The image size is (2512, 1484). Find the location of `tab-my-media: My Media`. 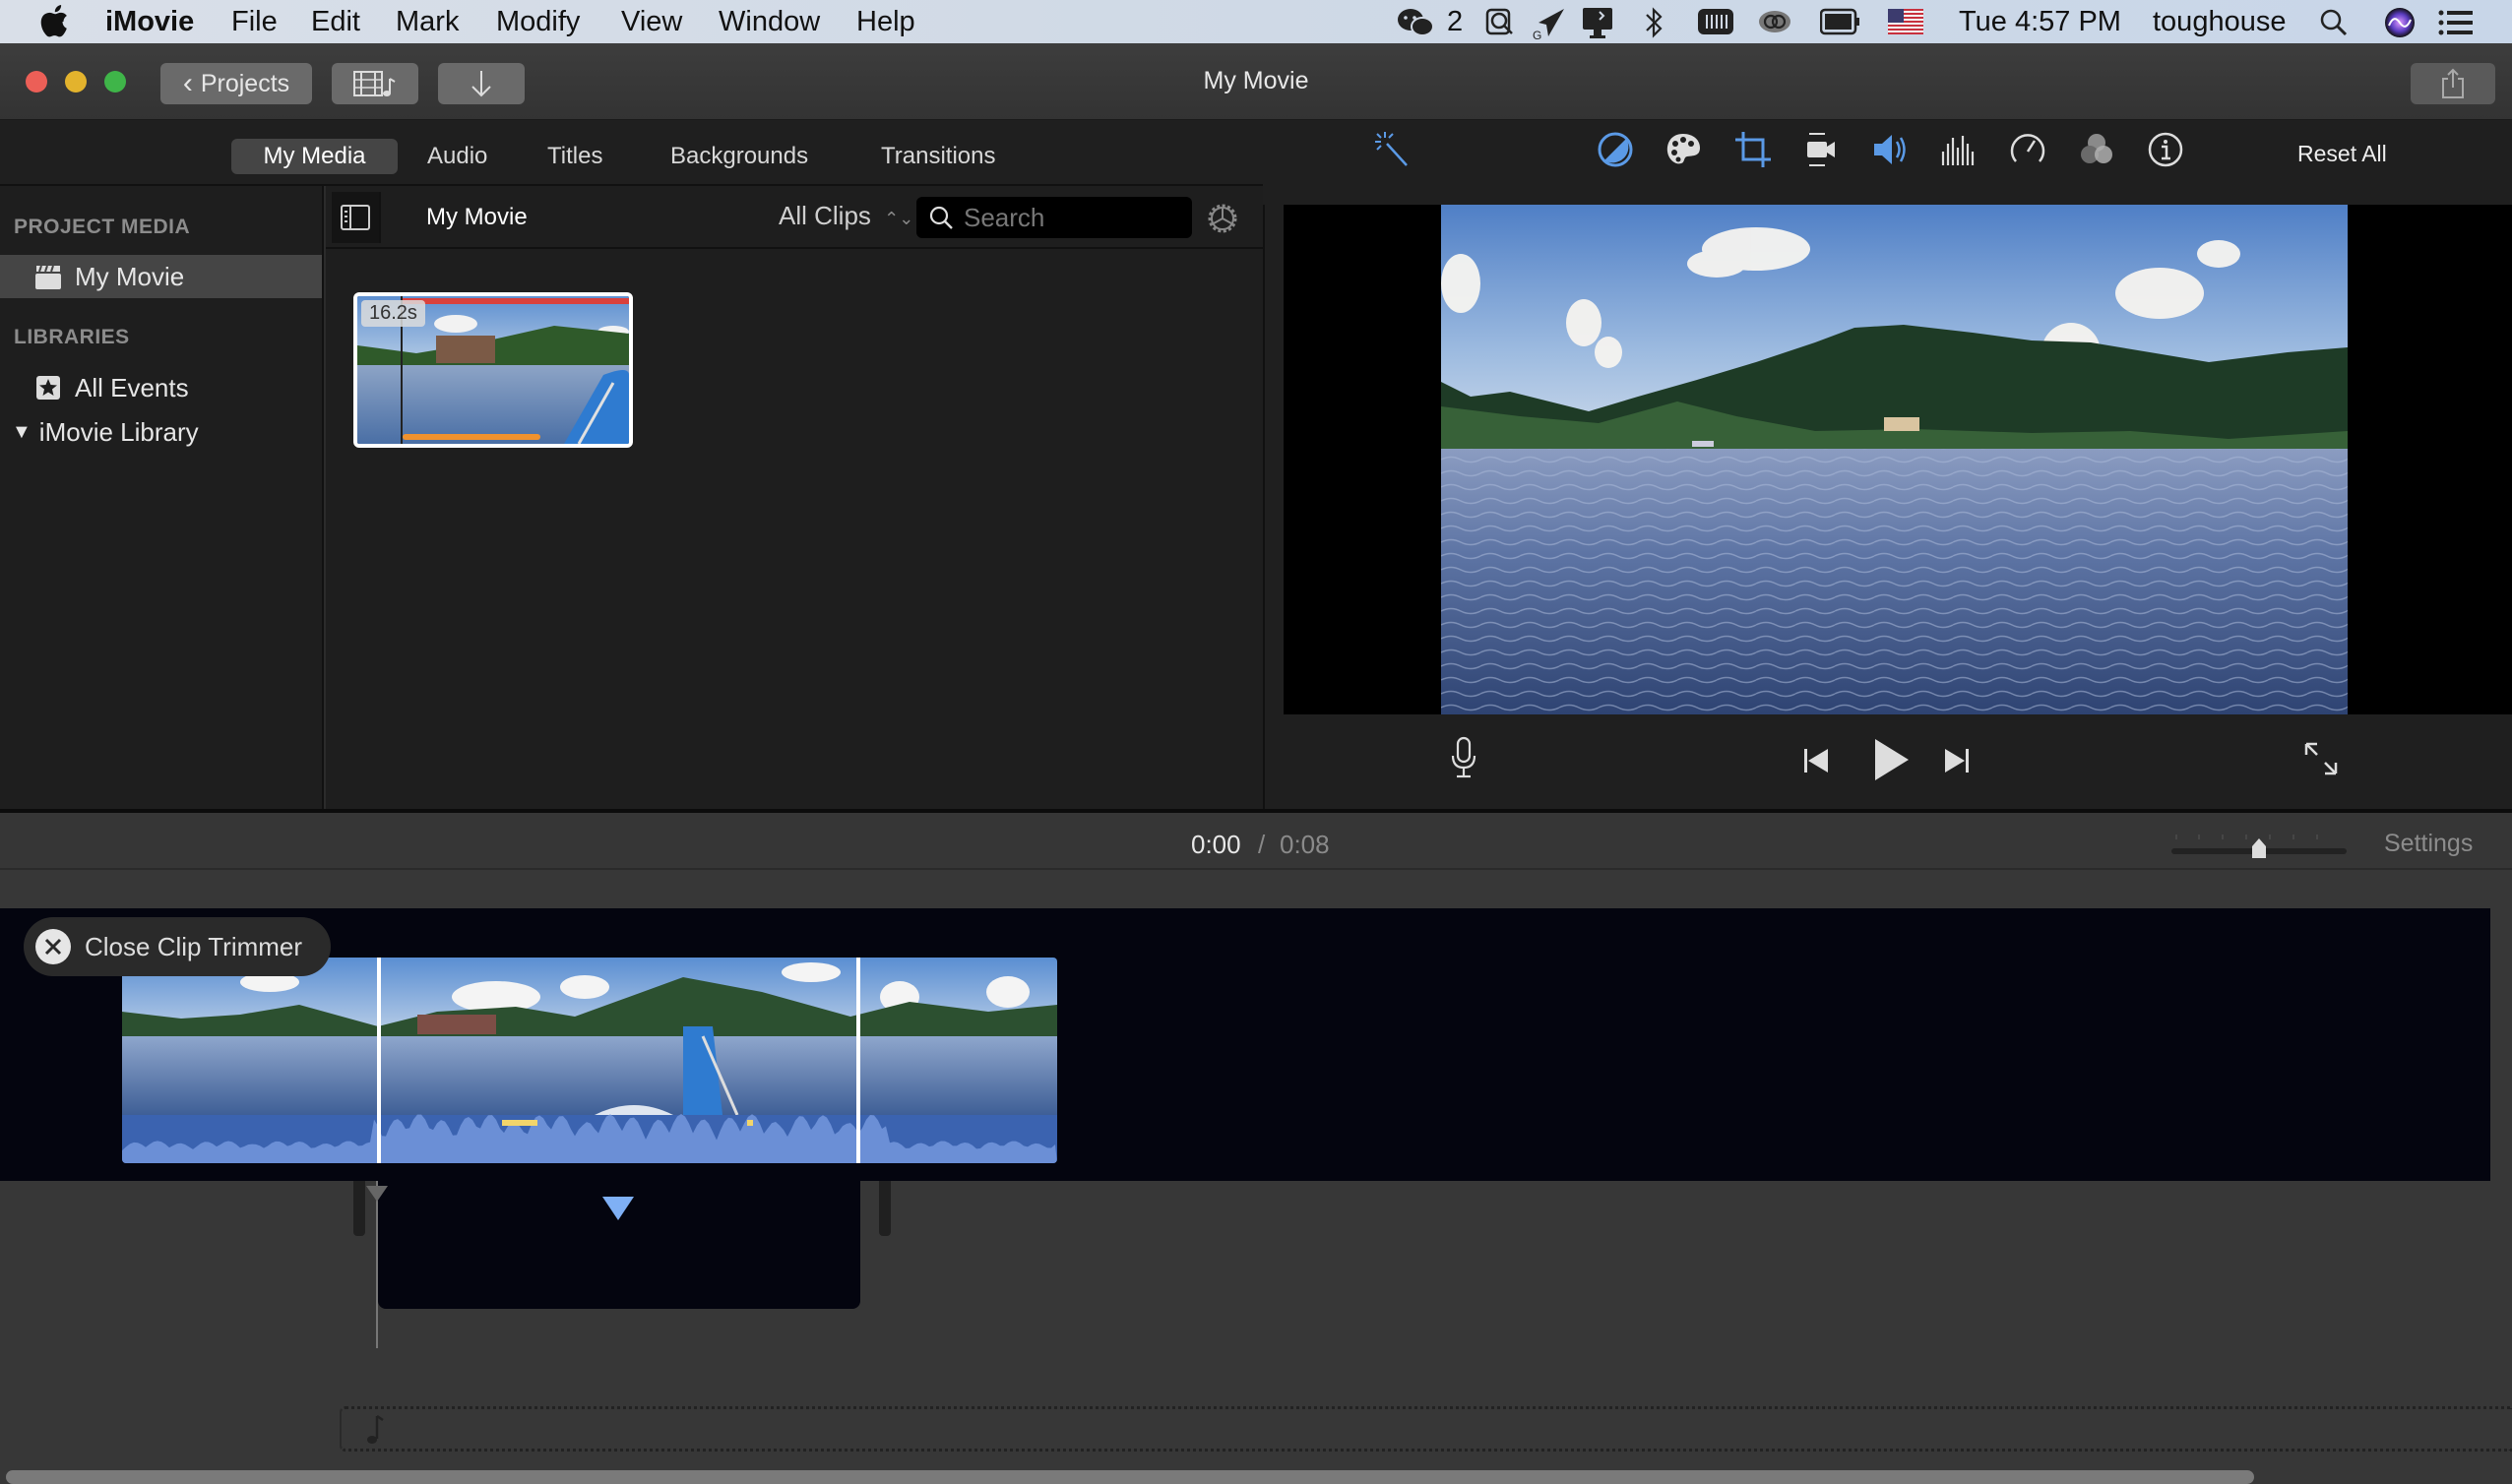

tab-my-media: My Media is located at coordinates (314, 157).